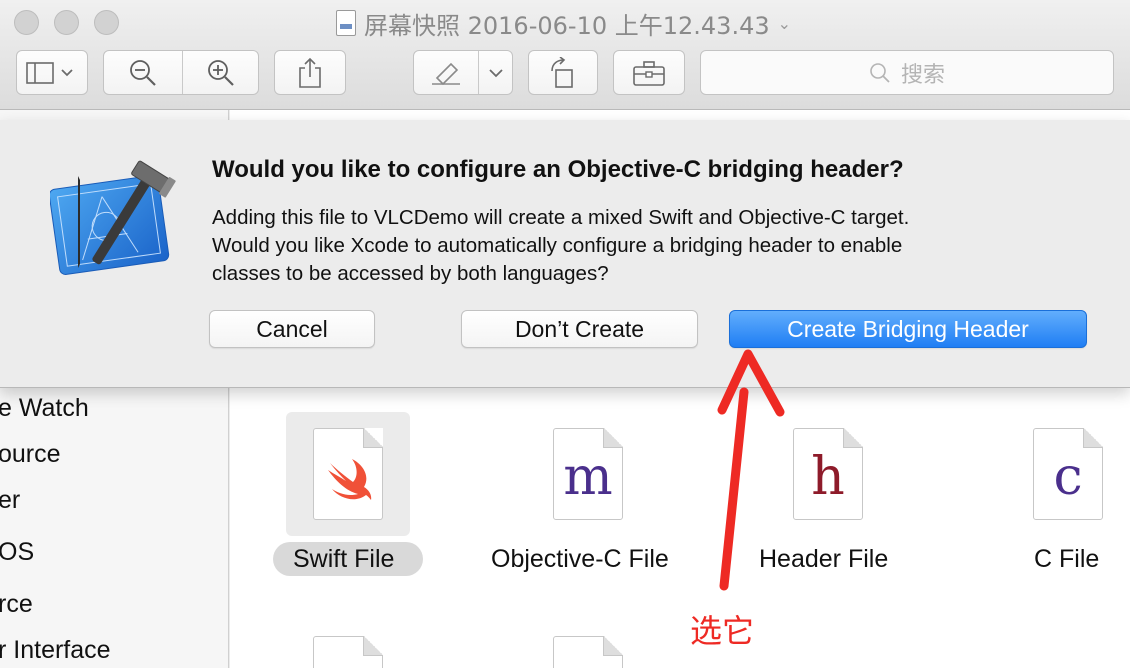  What do you see at coordinates (16, 604) in the screenshot?
I see `sidebar-item-resource: rce` at bounding box center [16, 604].